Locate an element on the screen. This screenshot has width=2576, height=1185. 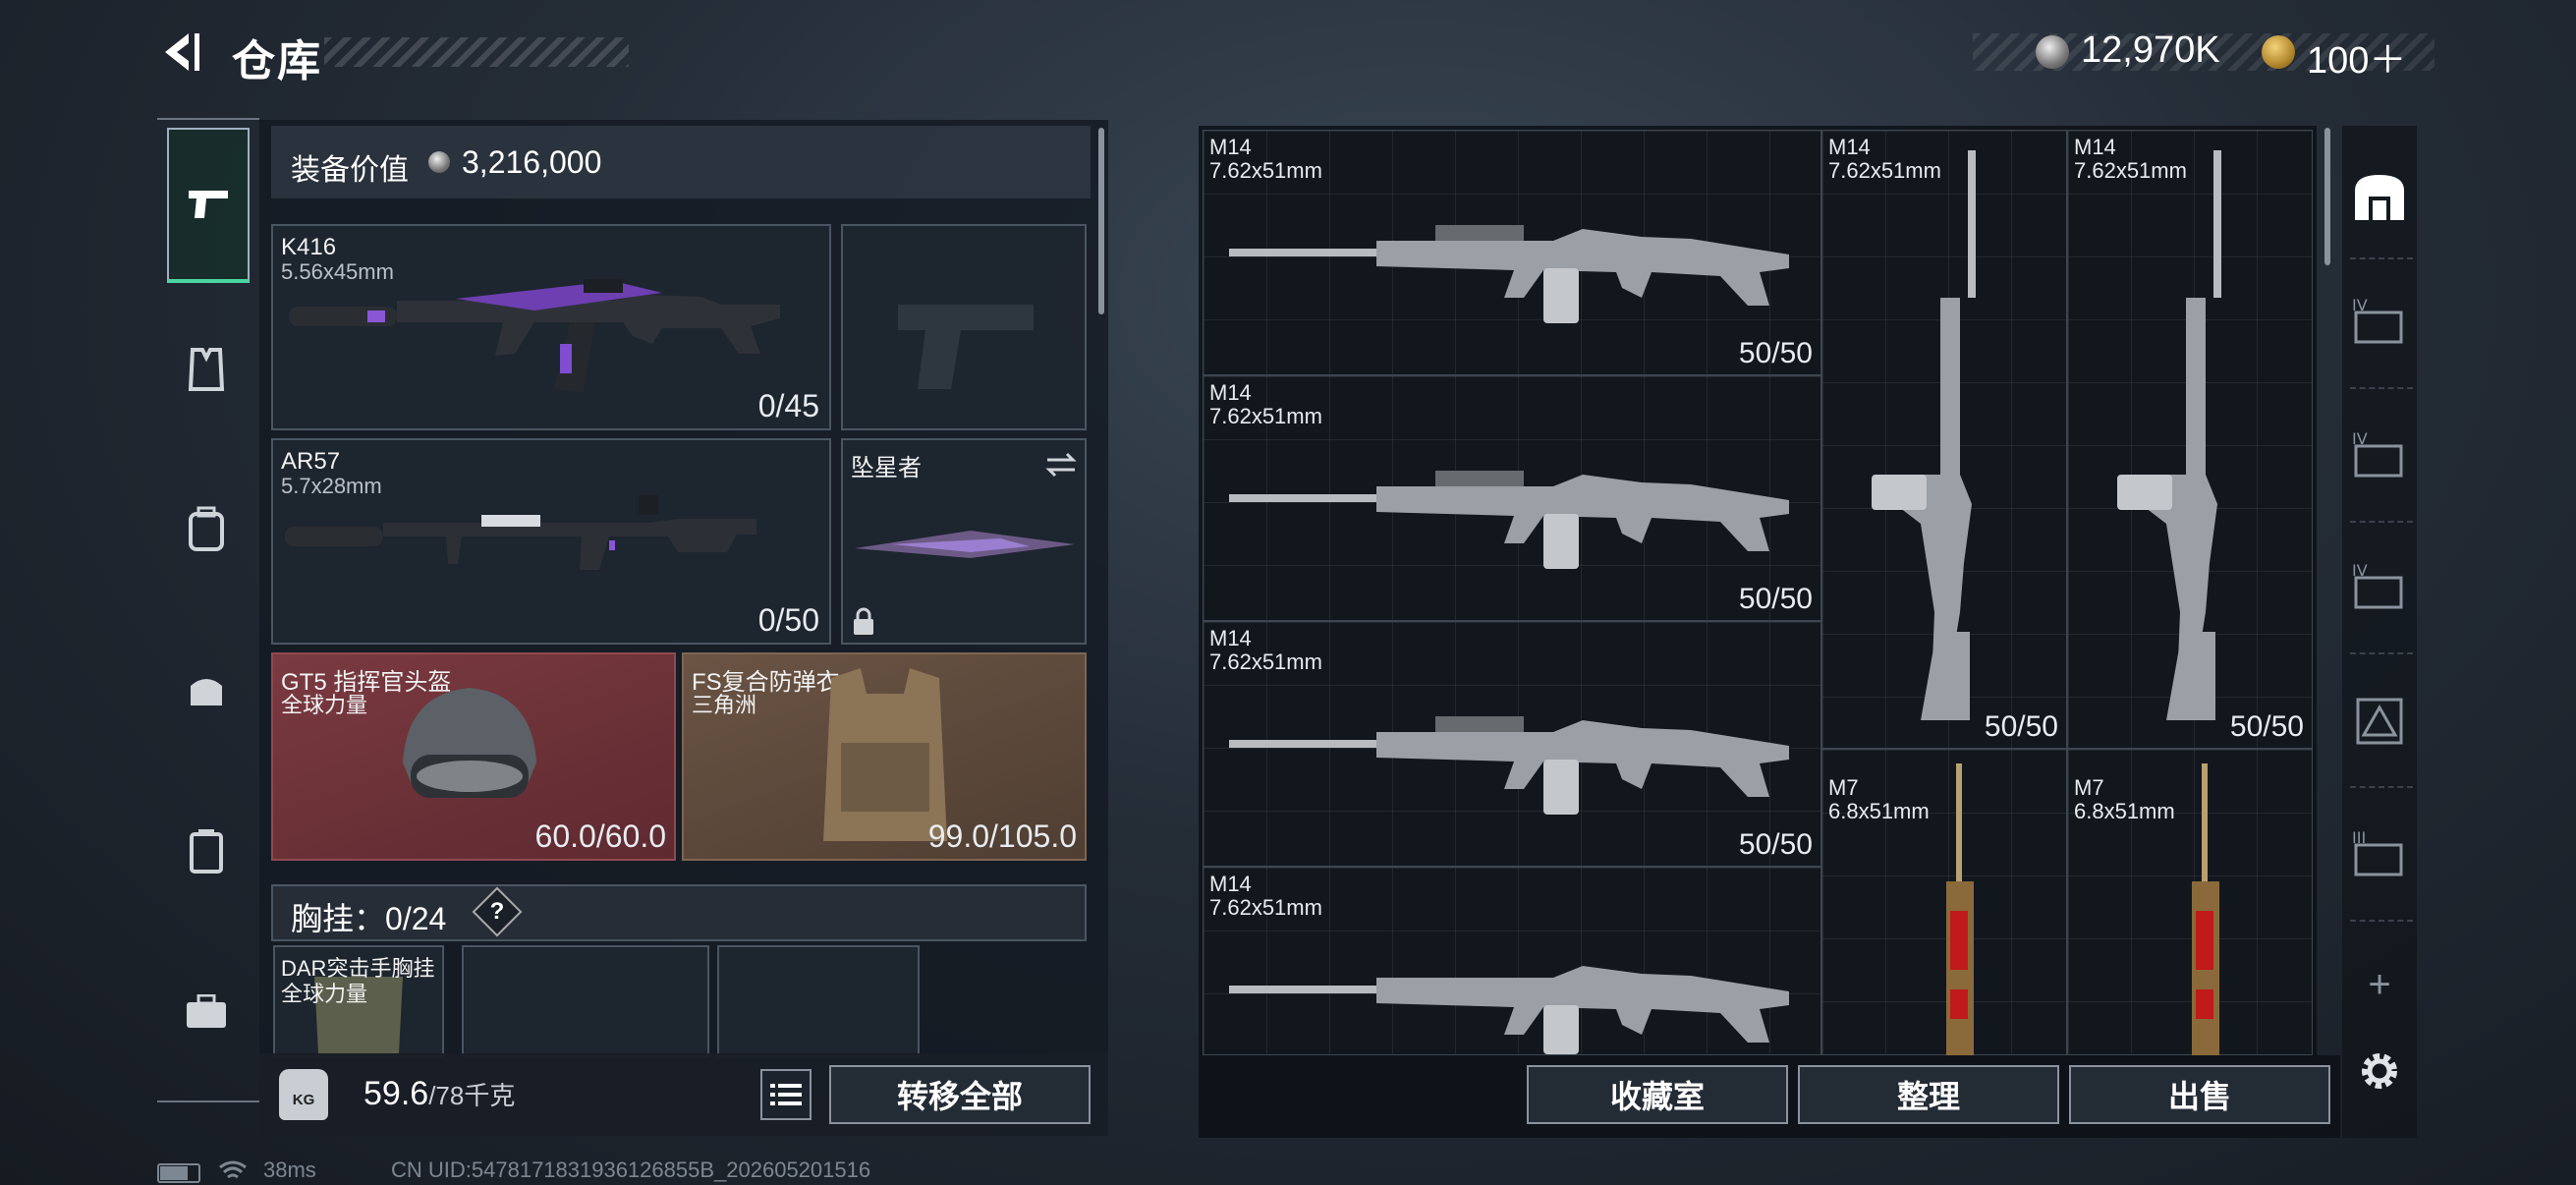
transfer-all-button: 转移全部 is located at coordinates (960, 1095).